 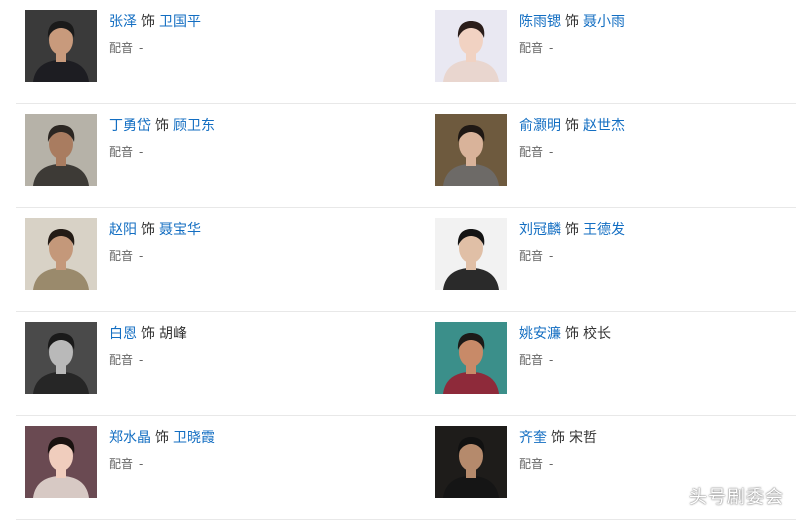 I want to click on role-name-link: 王德发, so click(x=604, y=230).